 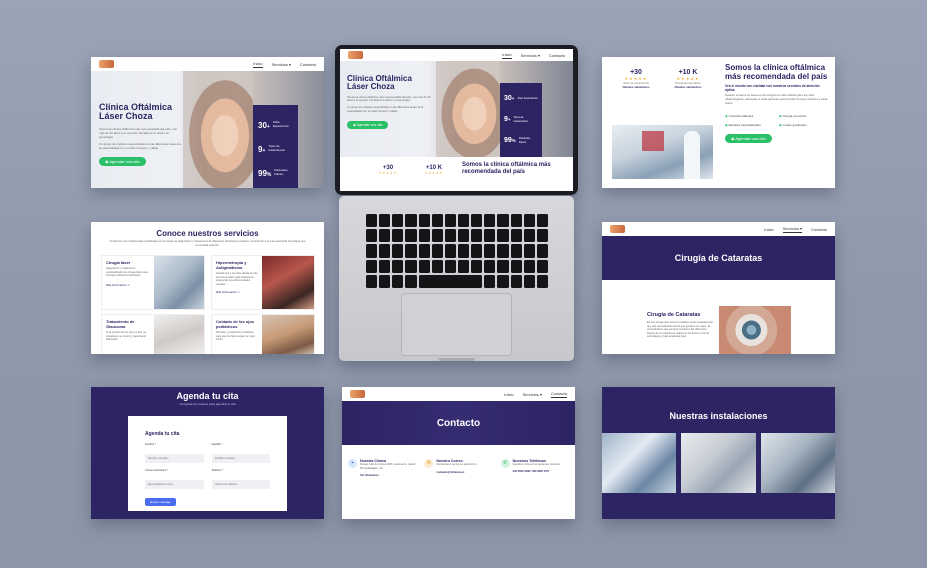 I want to click on service-hyperopia-link: Más información ➚, so click(x=237, y=292).